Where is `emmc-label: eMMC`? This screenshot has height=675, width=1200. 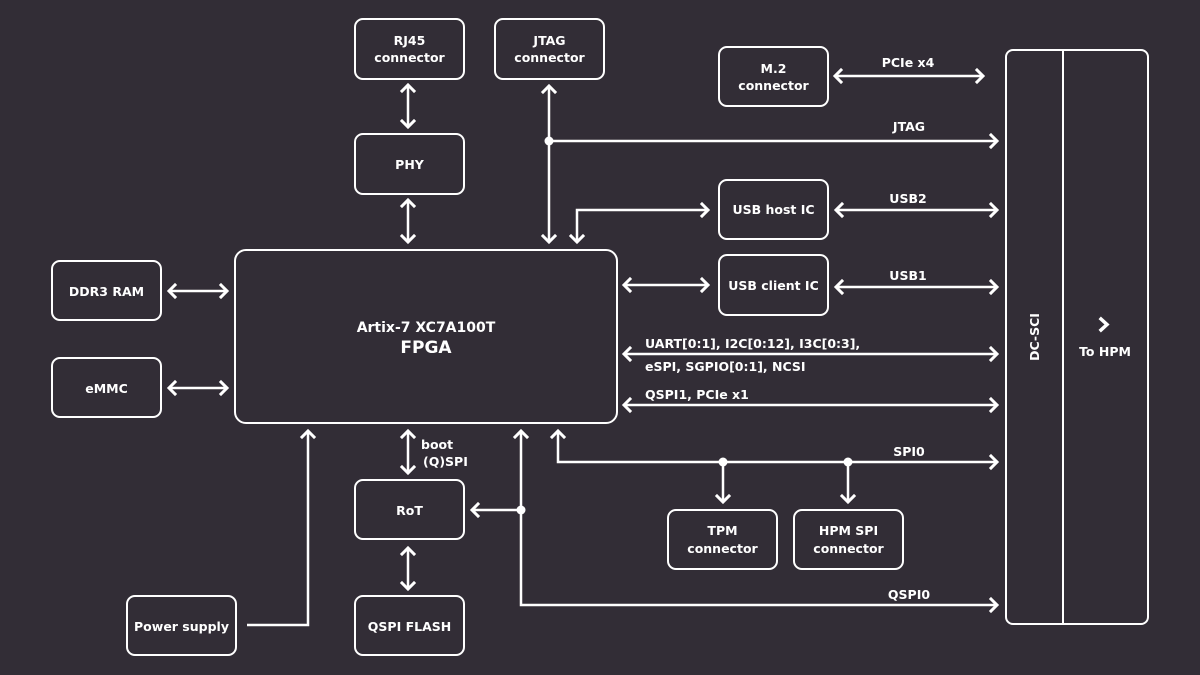
emmc-label: eMMC is located at coordinates (106, 388).